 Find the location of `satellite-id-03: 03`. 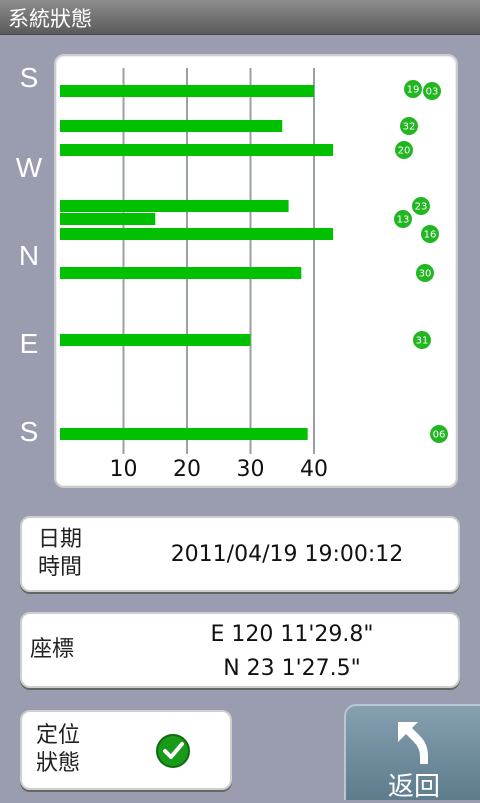

satellite-id-03: 03 is located at coordinates (432, 92).